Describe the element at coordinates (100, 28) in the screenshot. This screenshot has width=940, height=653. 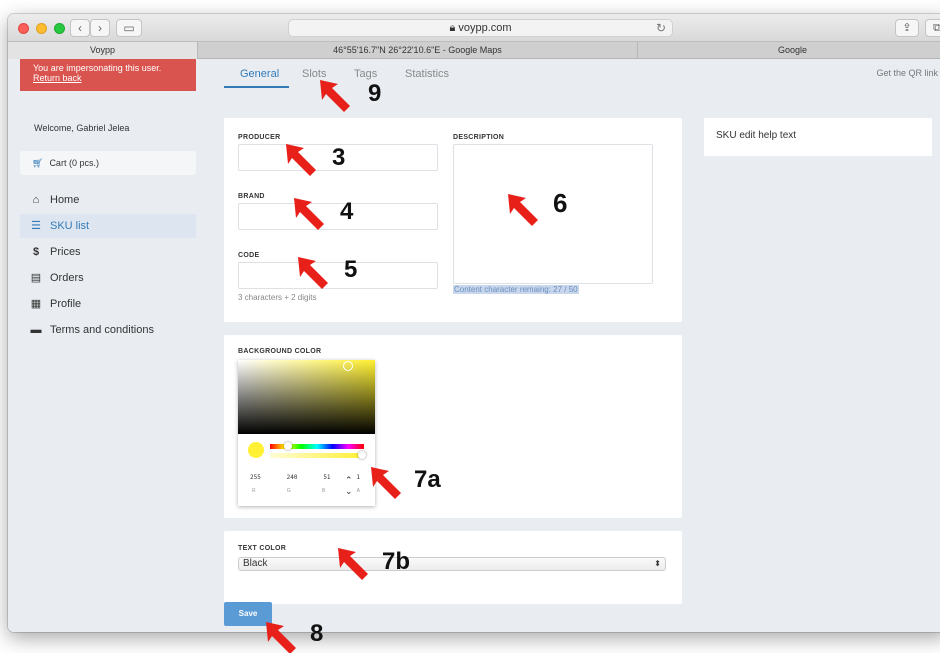
I see `forward-button: ›` at that location.